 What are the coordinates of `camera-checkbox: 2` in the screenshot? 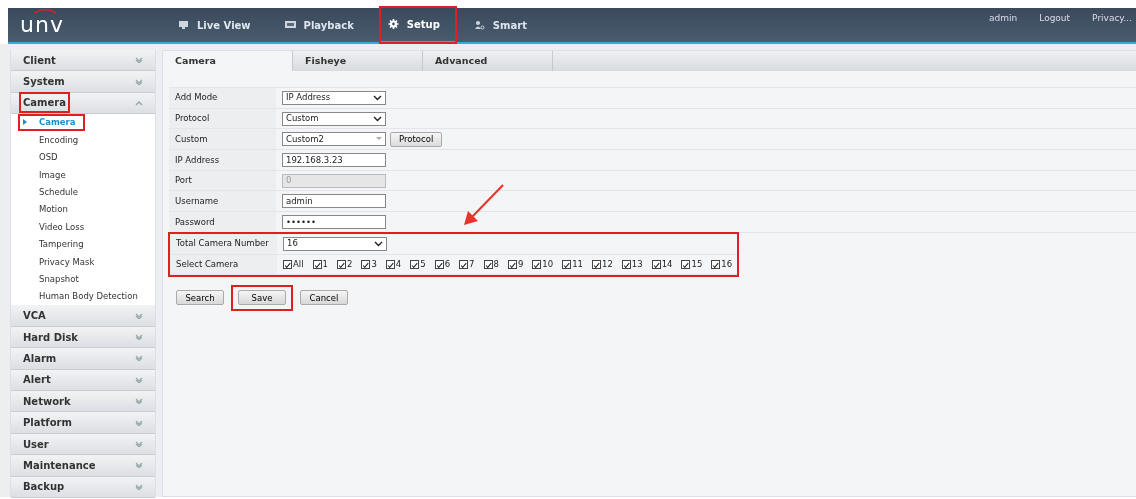 It's located at (344, 264).